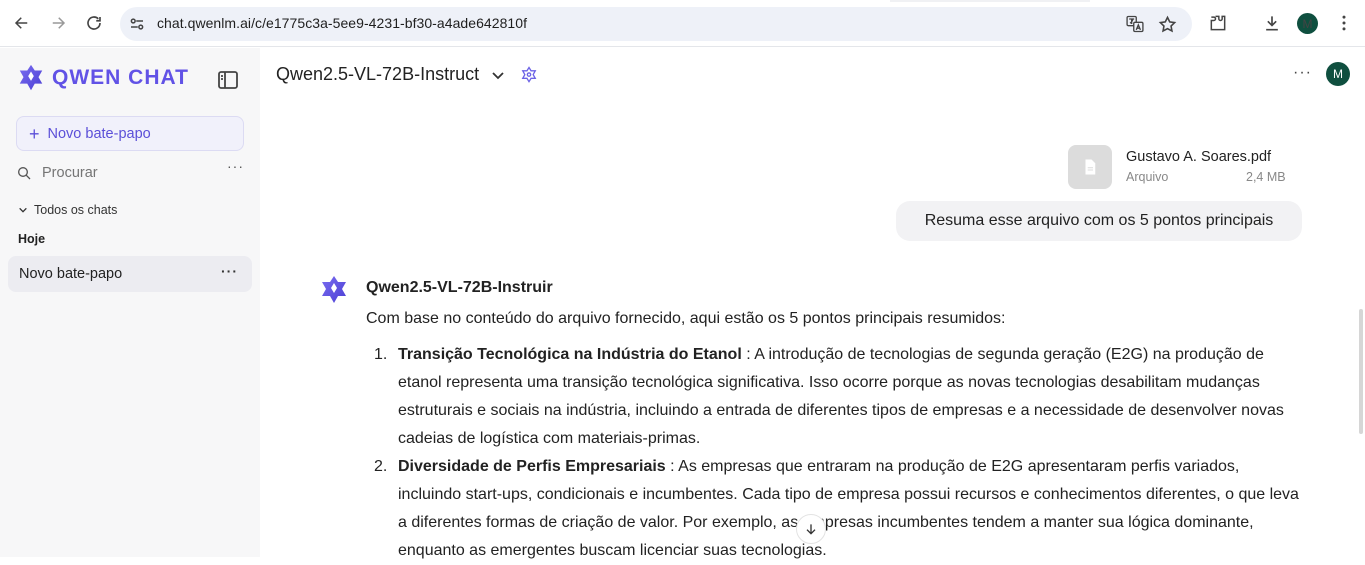 This screenshot has width=1365, height=565. I want to click on logo-text: QWEN CHAT, so click(120, 77).